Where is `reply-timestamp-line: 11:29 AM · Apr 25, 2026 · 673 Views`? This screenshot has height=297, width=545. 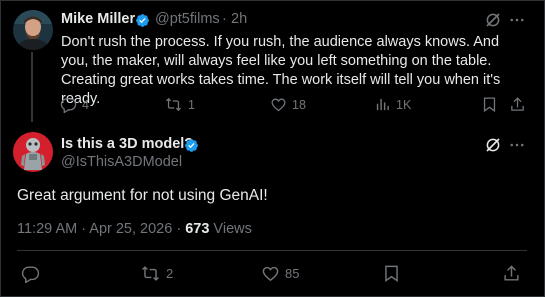 reply-timestamp-line: 11:29 AM · Apr 25, 2026 · 673 Views is located at coordinates (134, 229).